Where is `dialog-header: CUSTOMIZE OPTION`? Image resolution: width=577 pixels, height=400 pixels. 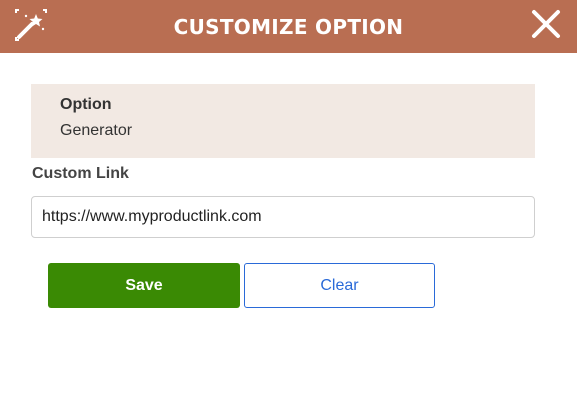
dialog-header: CUSTOMIZE OPTION is located at coordinates (288, 26).